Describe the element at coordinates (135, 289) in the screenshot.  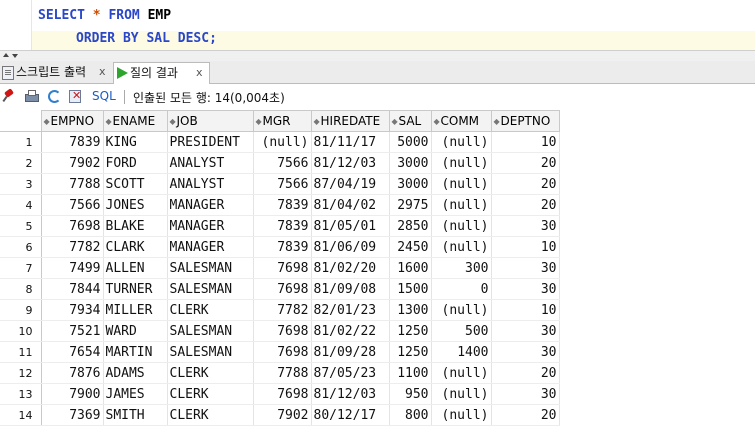
I see `cell-ename: TURNER` at that location.